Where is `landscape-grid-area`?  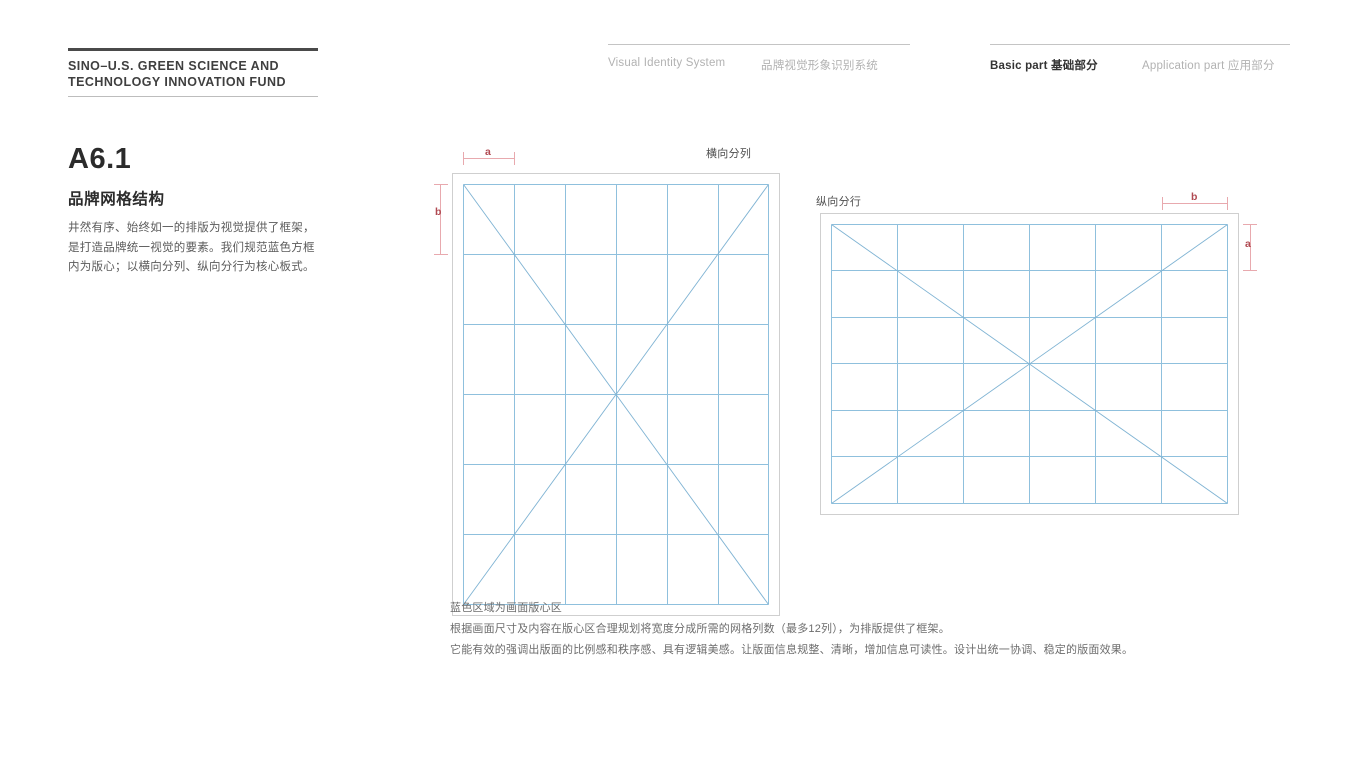 landscape-grid-area is located at coordinates (1029, 364).